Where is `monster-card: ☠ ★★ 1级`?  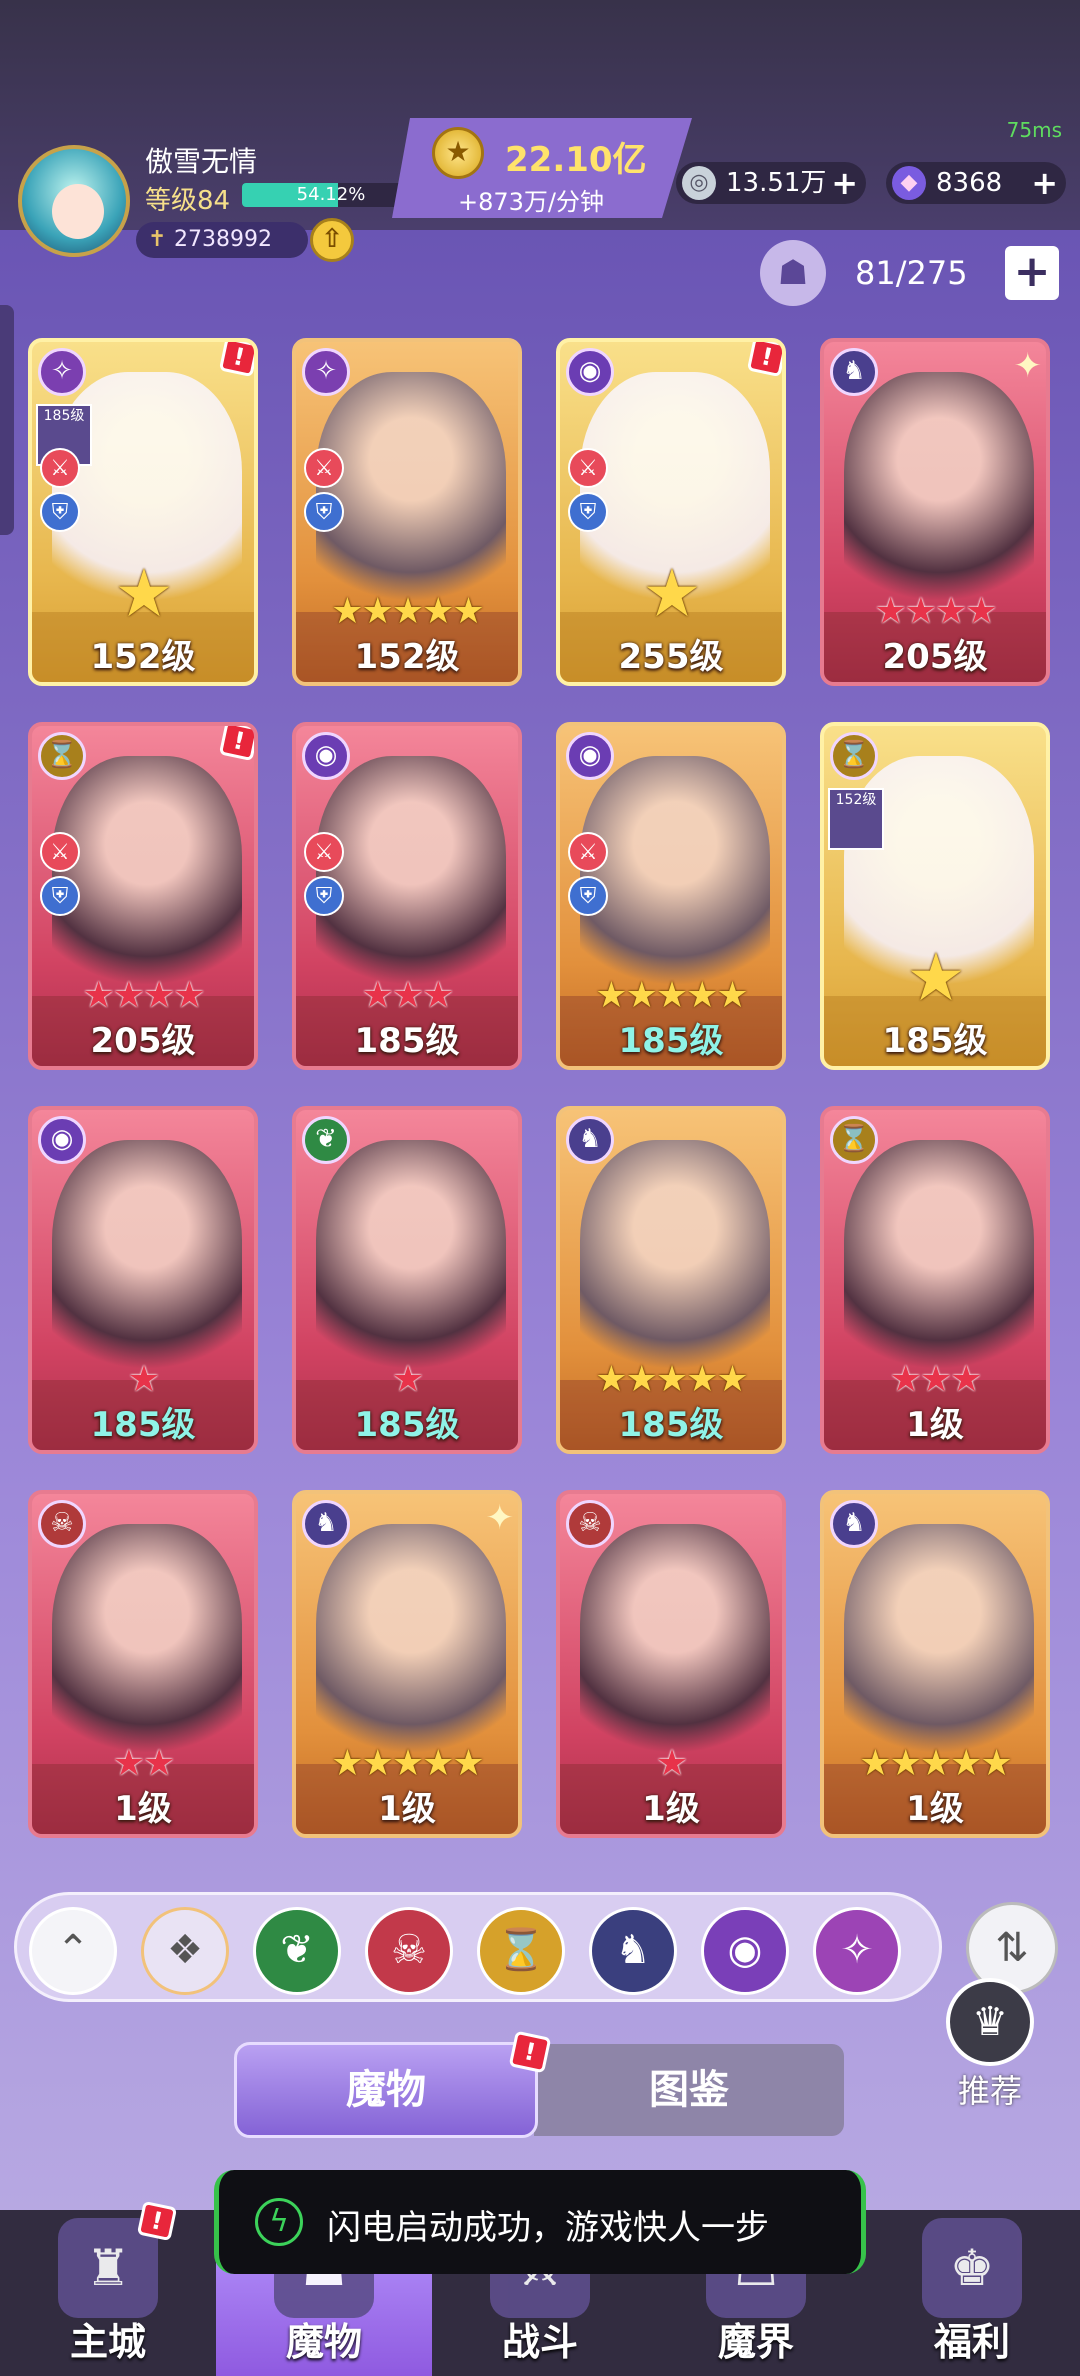 monster-card: ☠ ★★ 1级 is located at coordinates (143, 1664).